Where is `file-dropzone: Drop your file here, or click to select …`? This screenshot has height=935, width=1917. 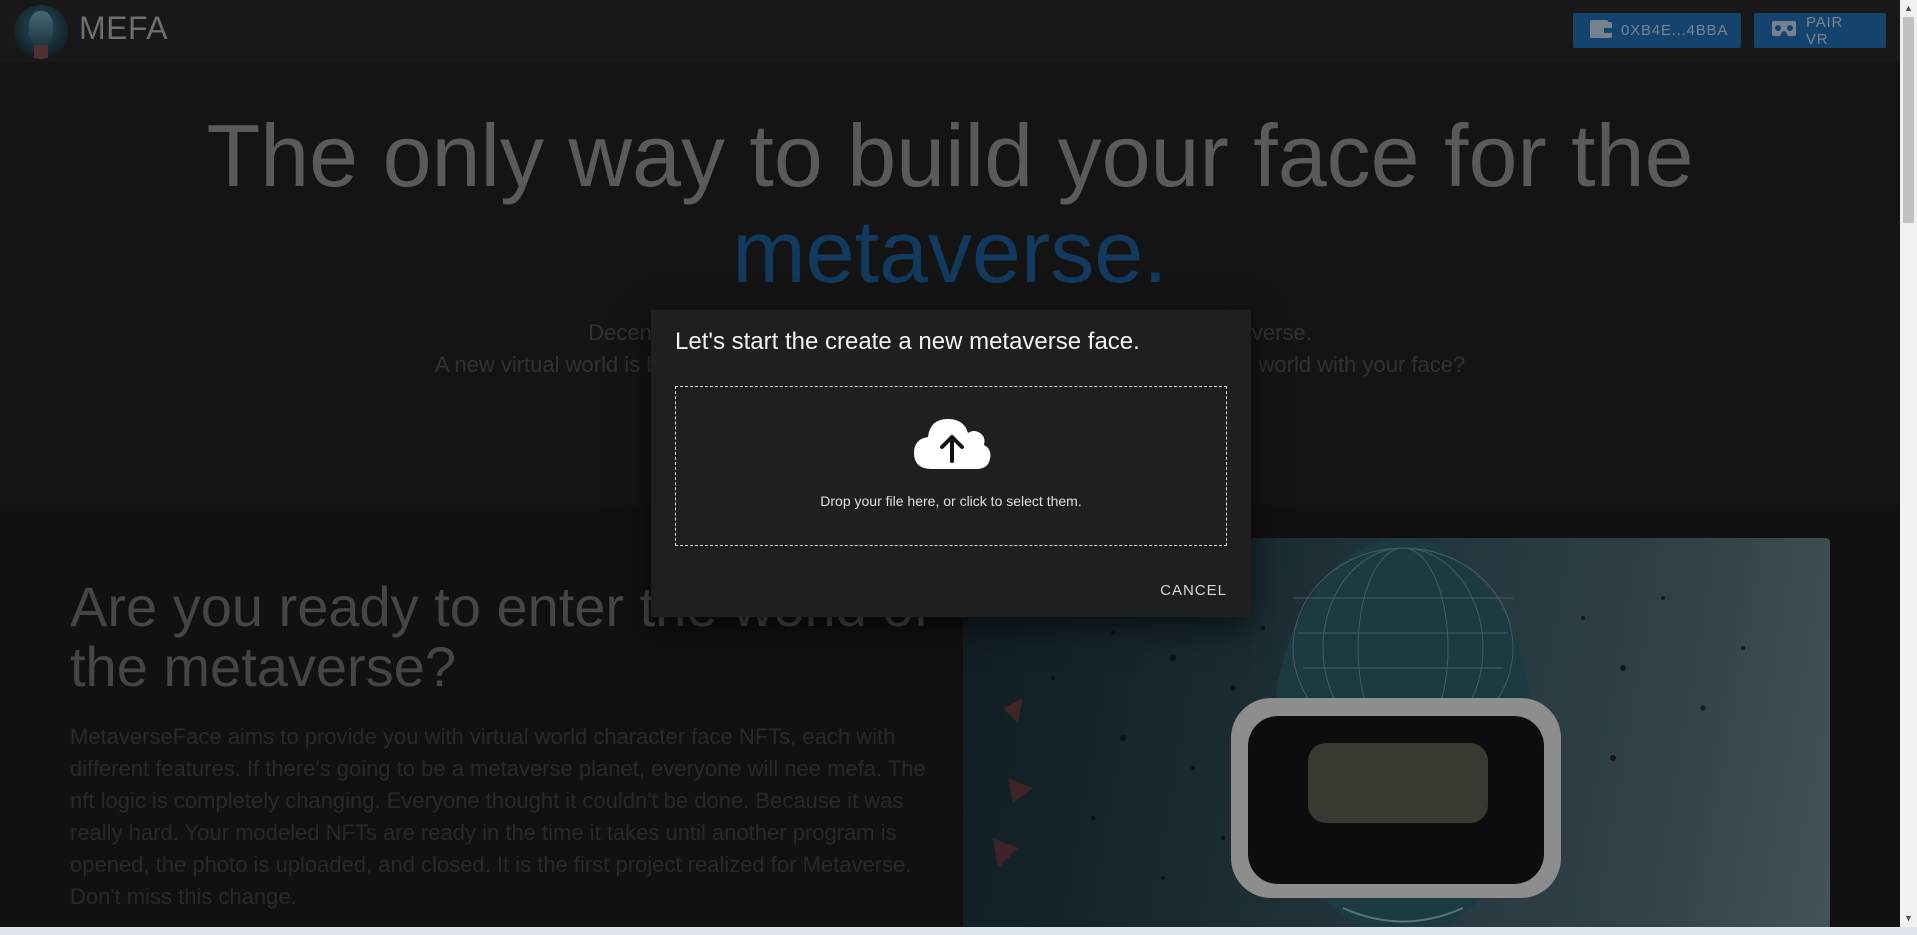 file-dropzone: Drop your file here, or click to select … is located at coordinates (951, 466).